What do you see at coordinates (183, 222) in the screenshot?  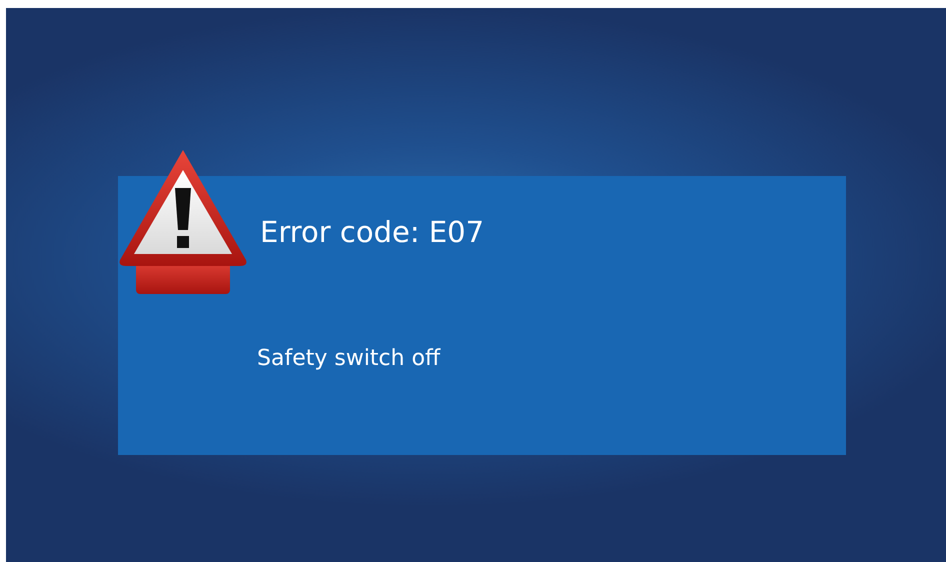 I see `warning-icon` at bounding box center [183, 222].